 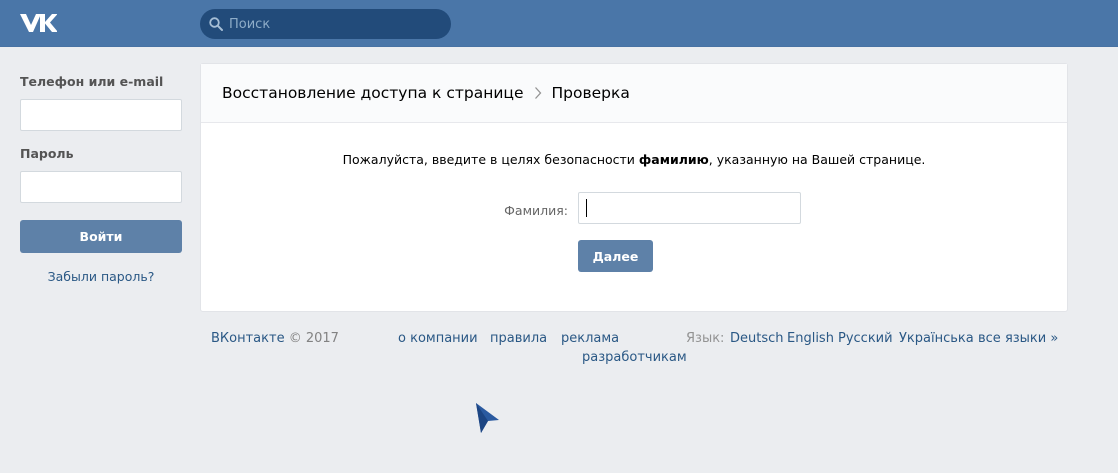 What do you see at coordinates (536, 210) in the screenshot?
I see `surname-label: Фамилия:` at bounding box center [536, 210].